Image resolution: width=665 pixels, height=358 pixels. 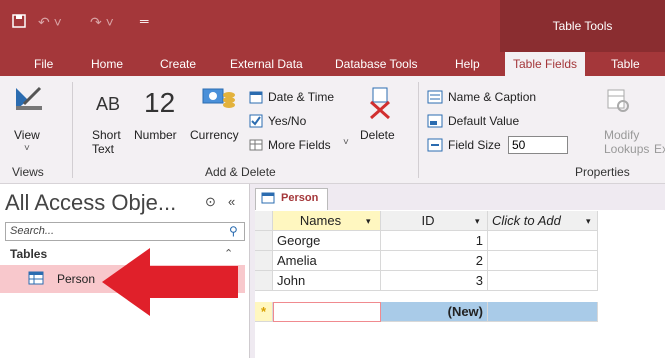 What do you see at coordinates (435, 146) in the screenshot?
I see `field-size-icon` at bounding box center [435, 146].